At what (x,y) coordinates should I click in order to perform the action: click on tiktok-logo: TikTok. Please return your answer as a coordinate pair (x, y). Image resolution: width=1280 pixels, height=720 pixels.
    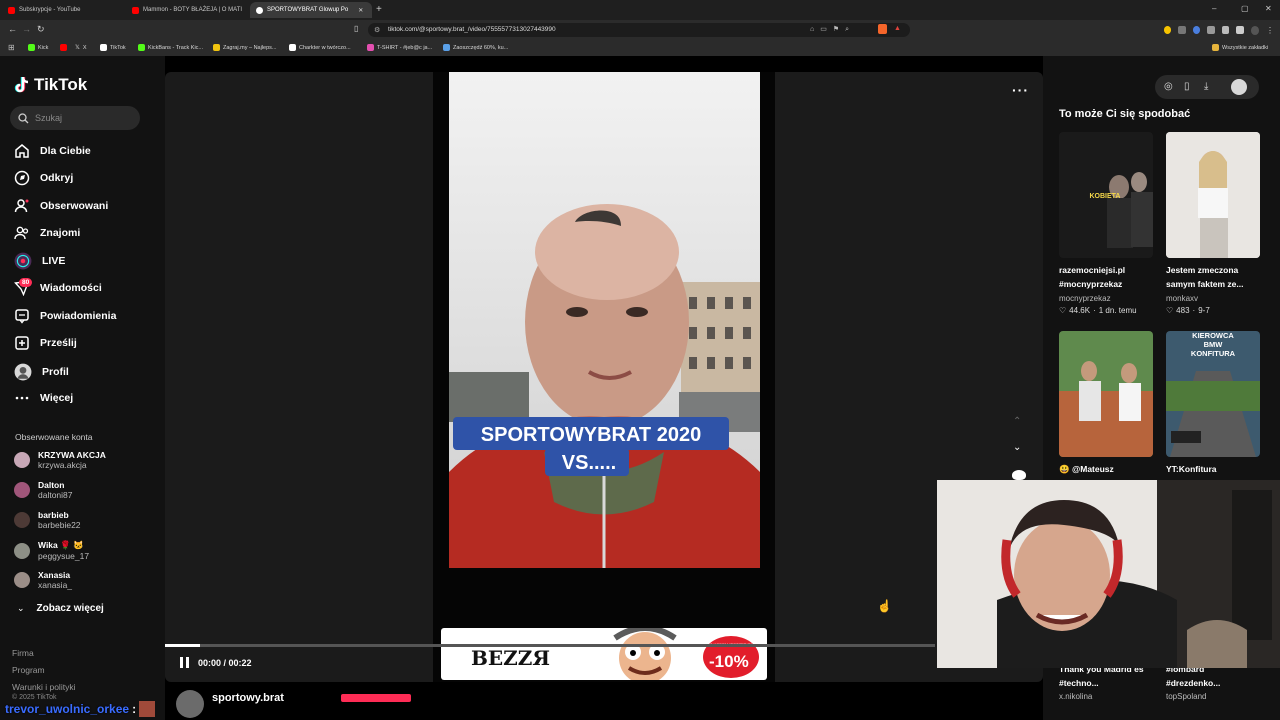
    Looking at the image, I should click on (50, 85).